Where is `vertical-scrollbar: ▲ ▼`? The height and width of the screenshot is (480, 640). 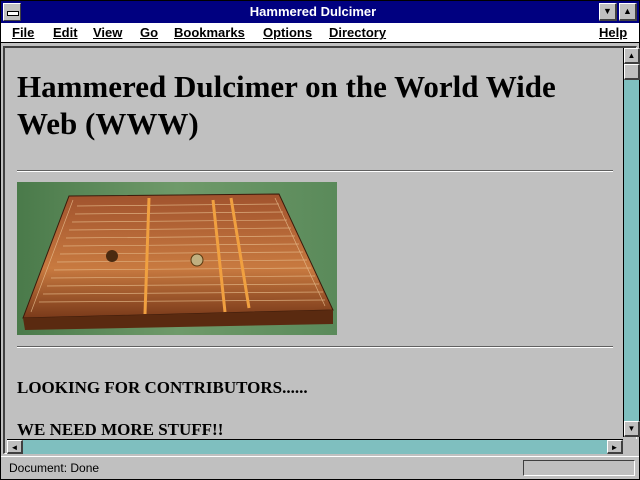 vertical-scrollbar: ▲ ▼ is located at coordinates (631, 242).